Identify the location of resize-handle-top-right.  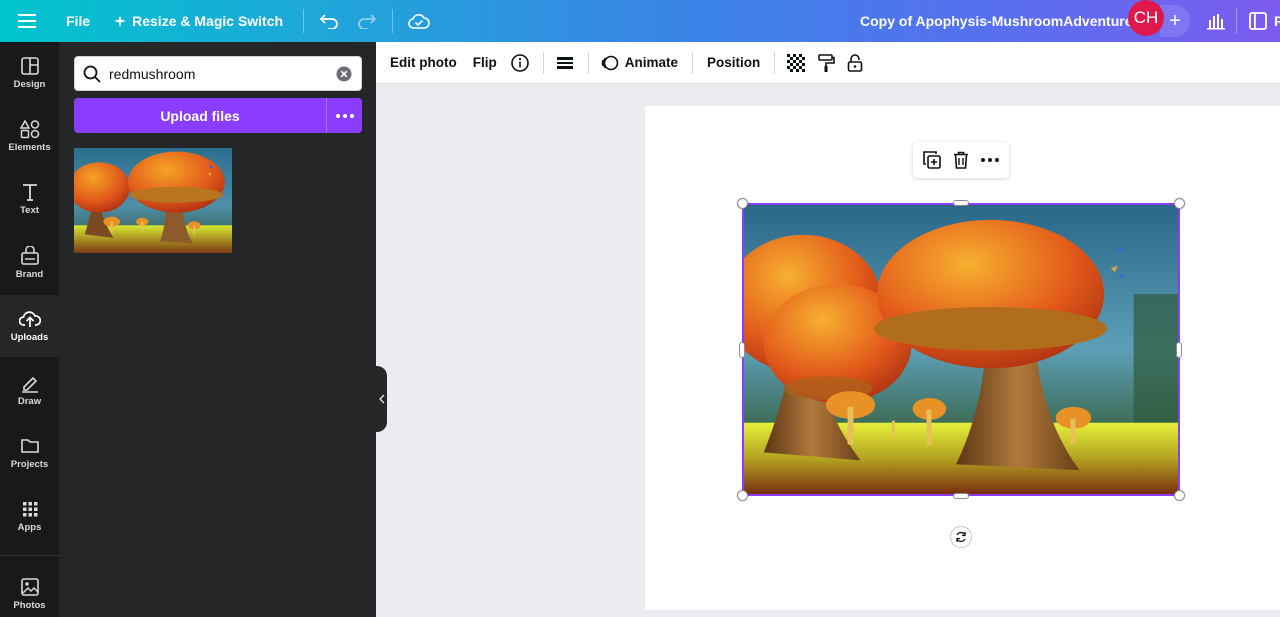
(1179, 203).